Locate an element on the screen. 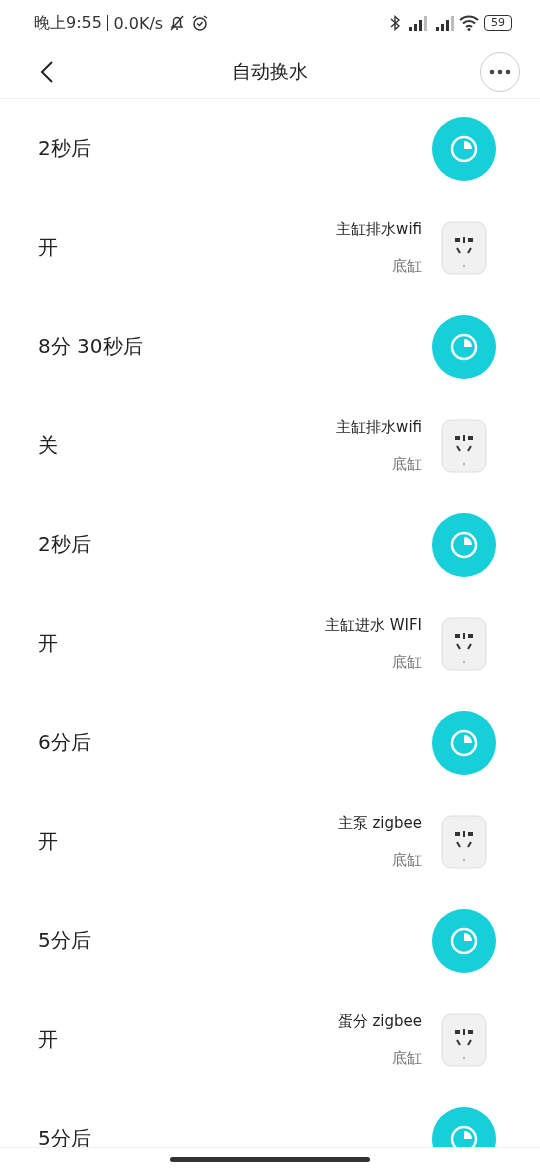 Image resolution: width=540 pixels, height=1170 pixels. step-label: 关 is located at coordinates (48, 445).